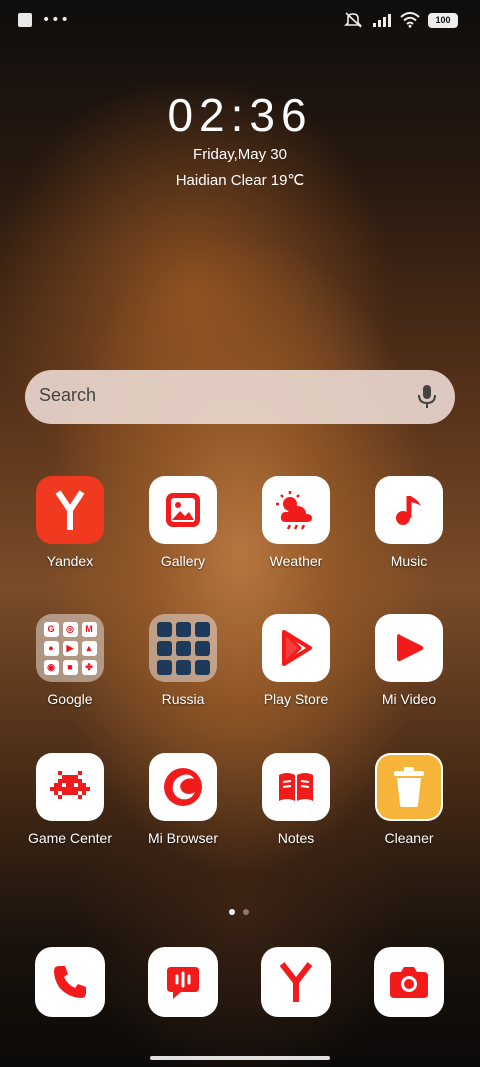 Image resolution: width=480 pixels, height=1067 pixels. What do you see at coordinates (353, 20) in the screenshot?
I see `mute-icon` at bounding box center [353, 20].